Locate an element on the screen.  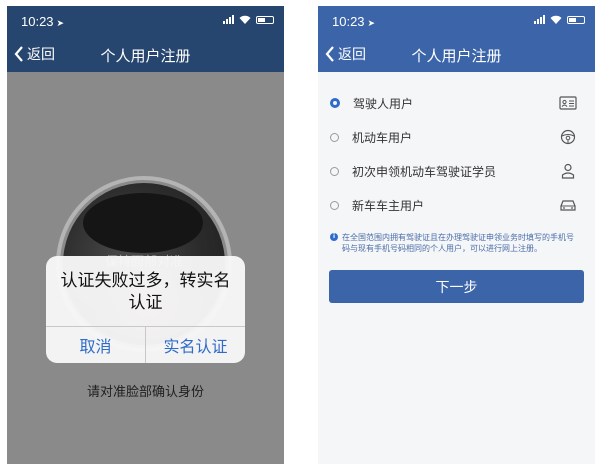
alert-message: 认证失败过多，转实名认证 is located at coordinates (145, 291).